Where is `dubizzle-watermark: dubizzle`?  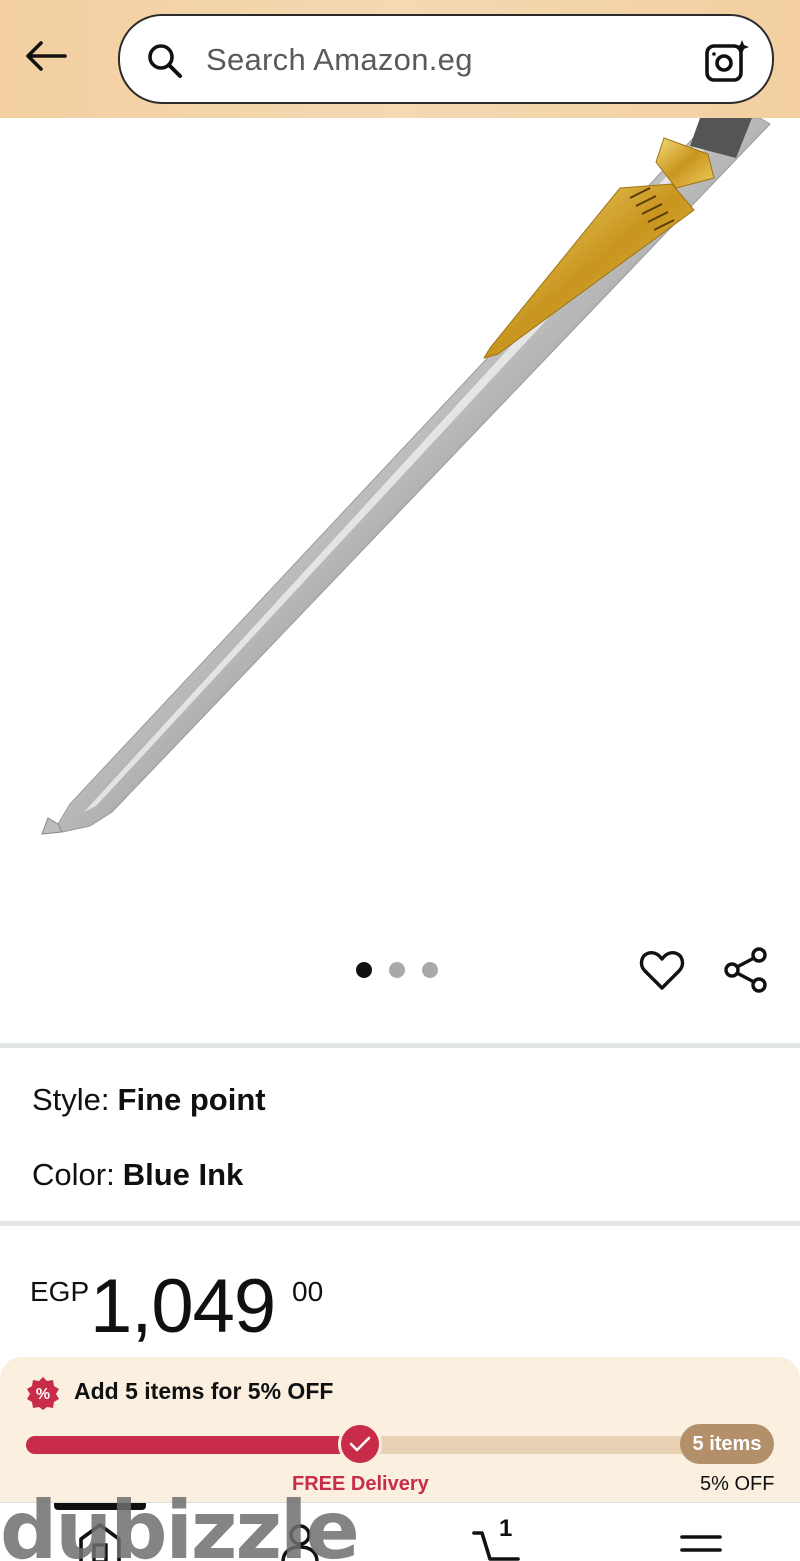
dubizzle-watermark: dubizzle is located at coordinates (180, 1522).